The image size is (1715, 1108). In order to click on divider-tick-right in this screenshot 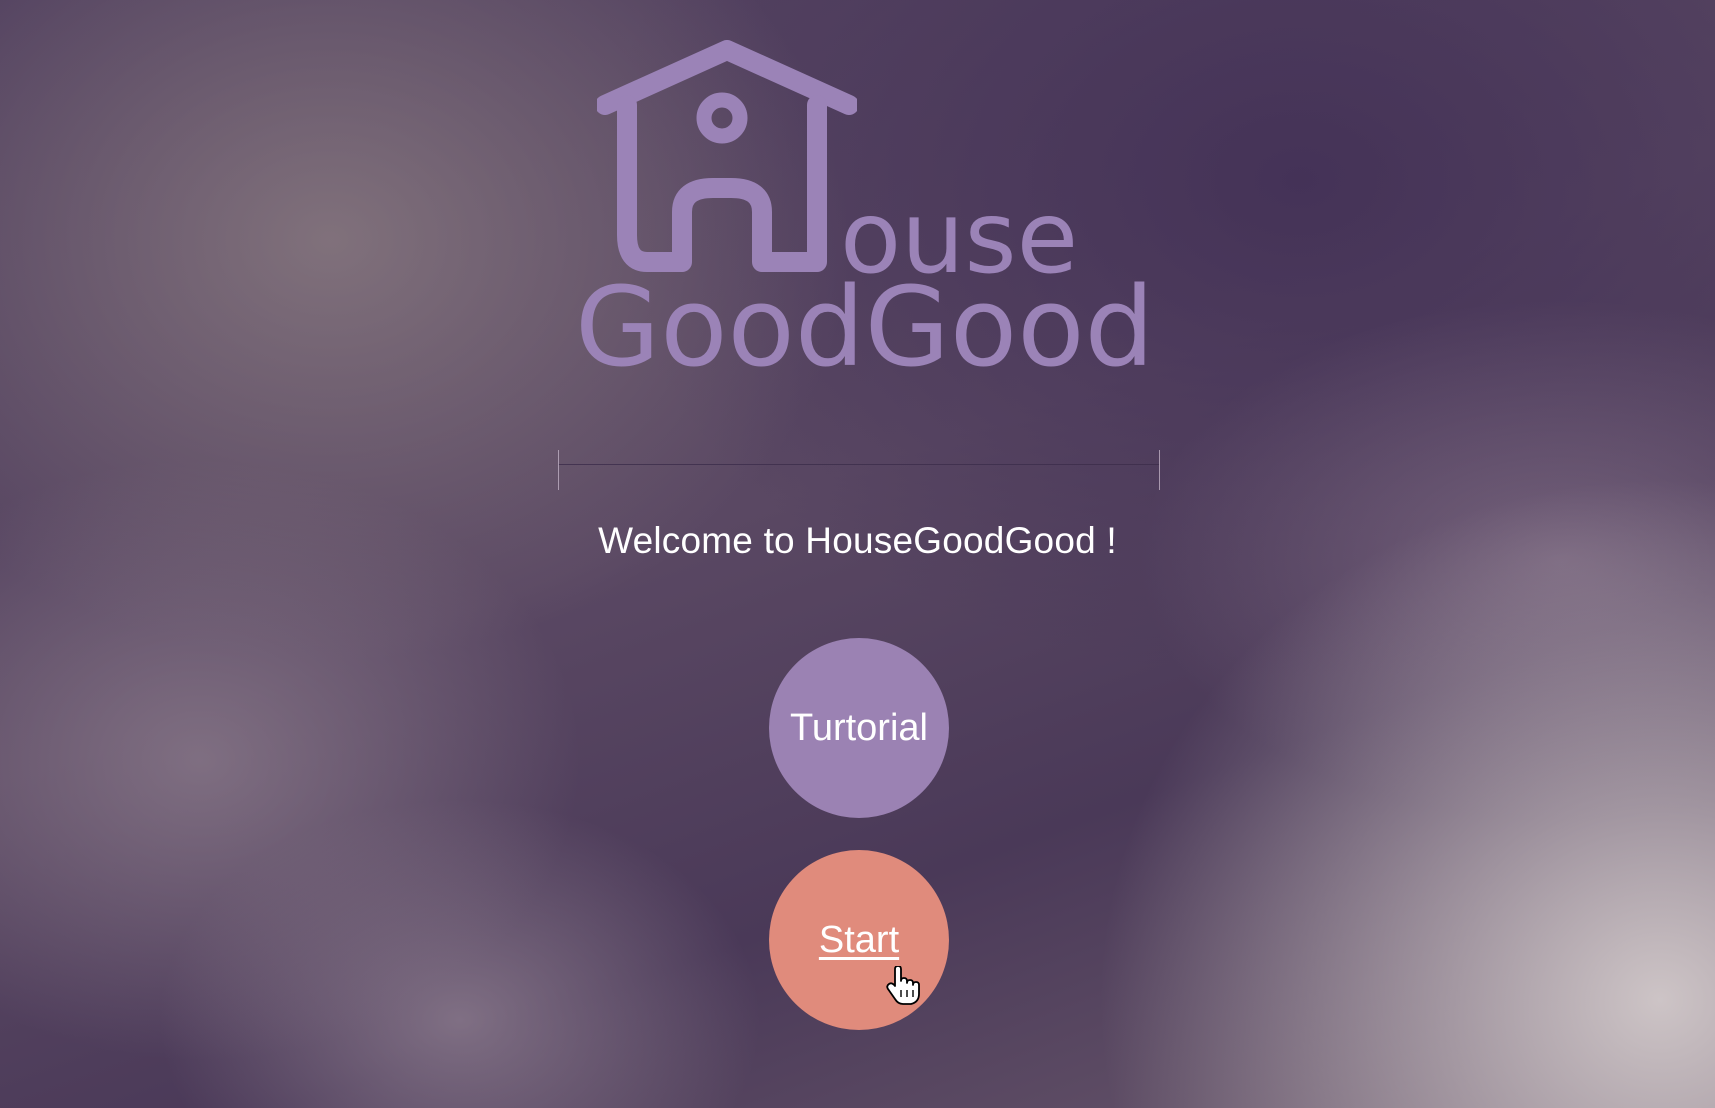, I will do `click(1159, 470)`.